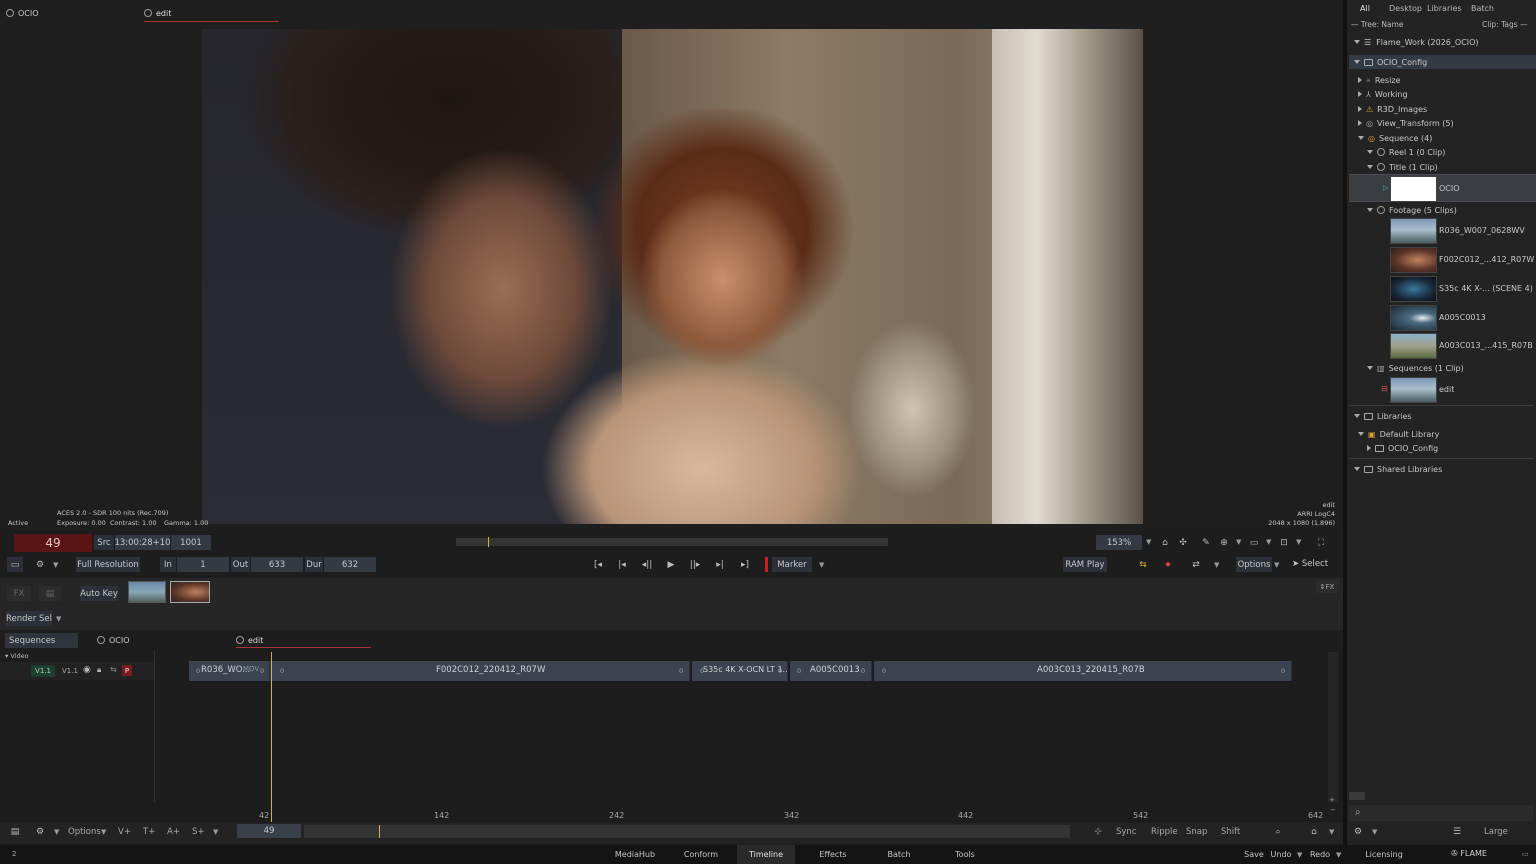  Describe the element at coordinates (1377, 24) in the screenshot. I see `tree-name-header: — Tree: Name` at that location.